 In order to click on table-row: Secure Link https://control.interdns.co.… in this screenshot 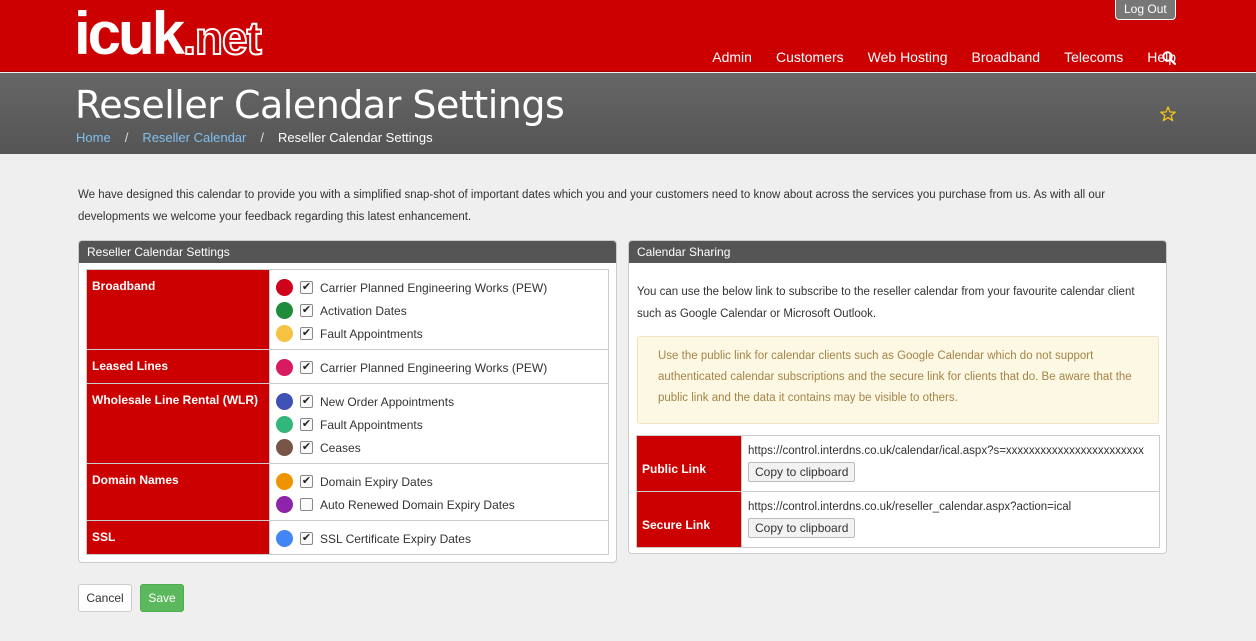, I will do `click(898, 519)`.